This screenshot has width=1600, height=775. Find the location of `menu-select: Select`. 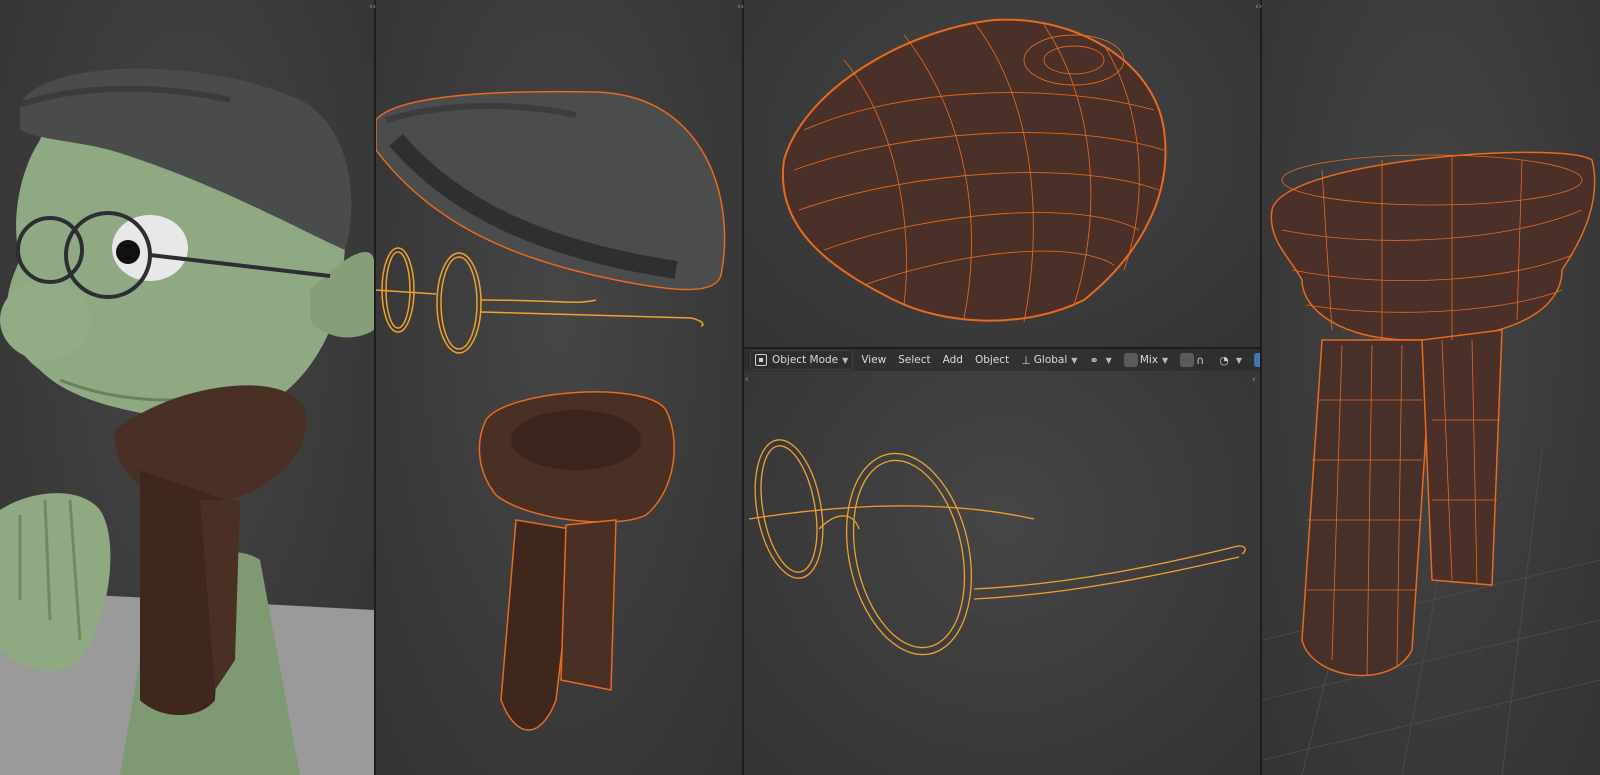

menu-select: Select is located at coordinates (914, 360).